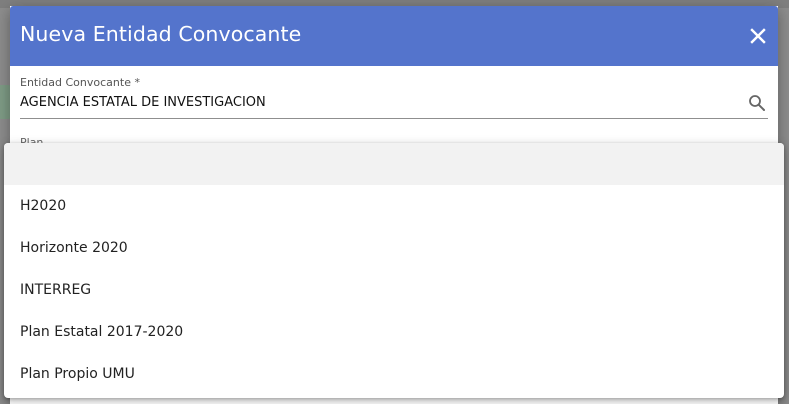 The image size is (789, 404). Describe the element at coordinates (394, 36) in the screenshot. I see `dialog-header: Nueva Entidad Convocante` at that location.